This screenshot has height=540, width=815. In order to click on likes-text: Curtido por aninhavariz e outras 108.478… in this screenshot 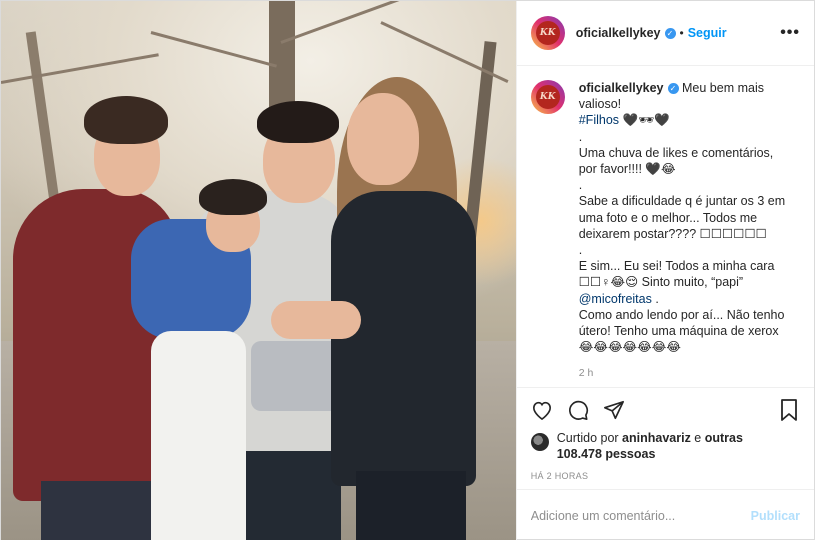, I will do `click(652, 446)`.